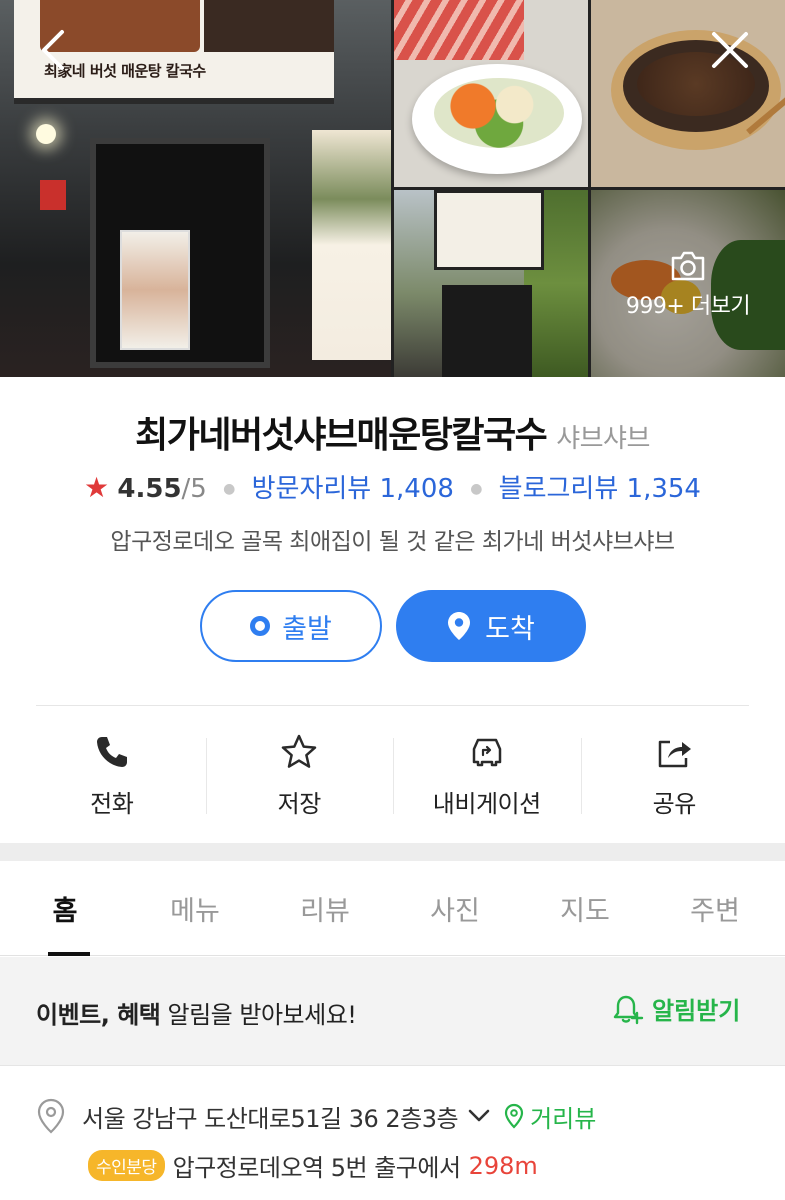 Image resolution: width=785 pixels, height=1200 pixels. What do you see at coordinates (455, 911) in the screenshot?
I see `tab-photo-label: 사진` at bounding box center [455, 911].